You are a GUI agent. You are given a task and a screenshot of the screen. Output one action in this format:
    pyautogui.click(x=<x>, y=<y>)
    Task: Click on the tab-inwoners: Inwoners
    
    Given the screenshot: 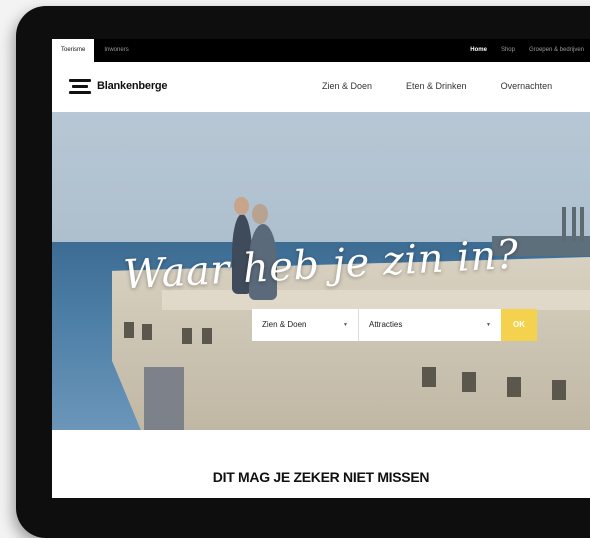 What is the action you would take?
    pyautogui.click(x=116, y=50)
    